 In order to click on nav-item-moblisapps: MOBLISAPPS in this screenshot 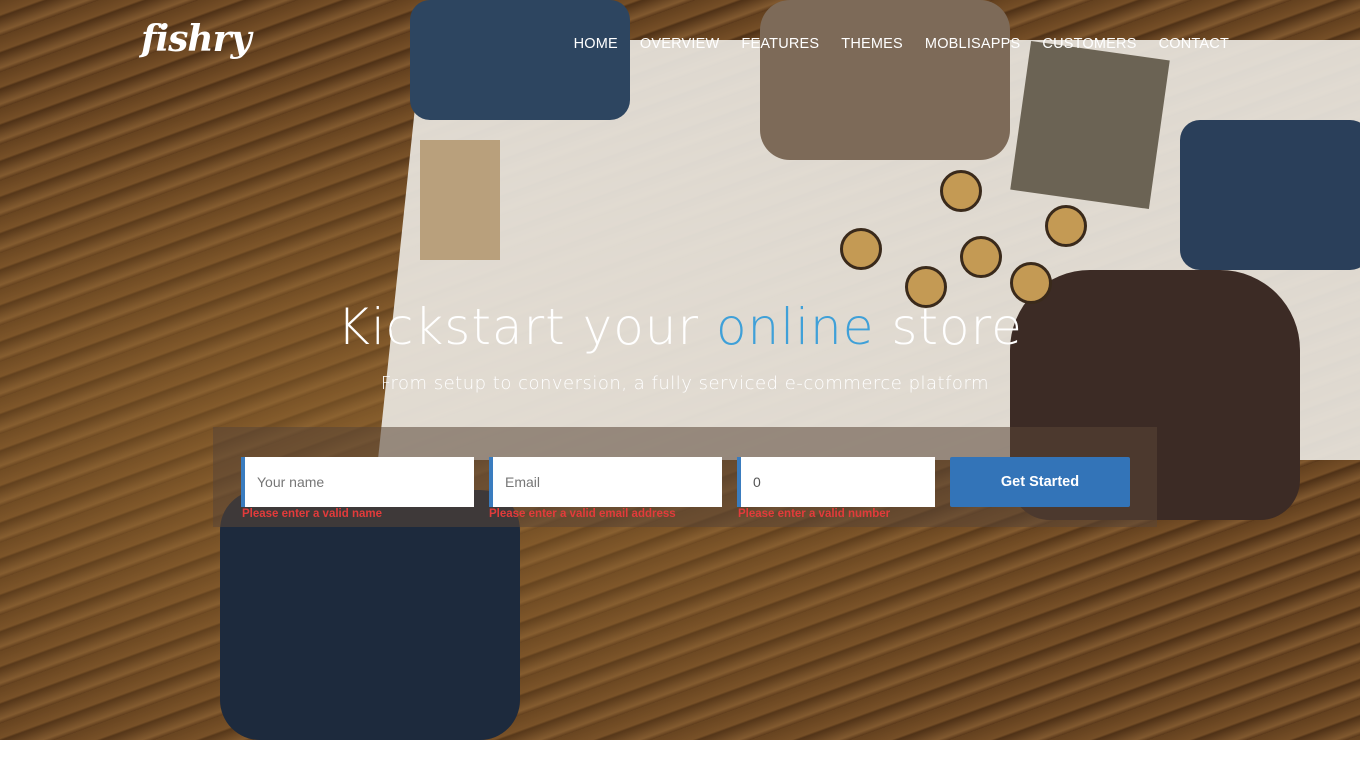, I will do `click(972, 44)`.